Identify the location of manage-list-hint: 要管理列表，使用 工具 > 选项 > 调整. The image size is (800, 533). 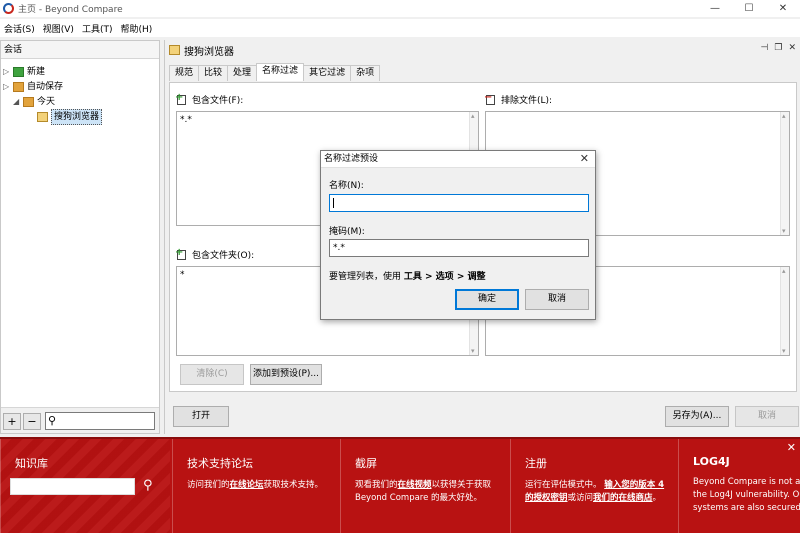
(407, 275).